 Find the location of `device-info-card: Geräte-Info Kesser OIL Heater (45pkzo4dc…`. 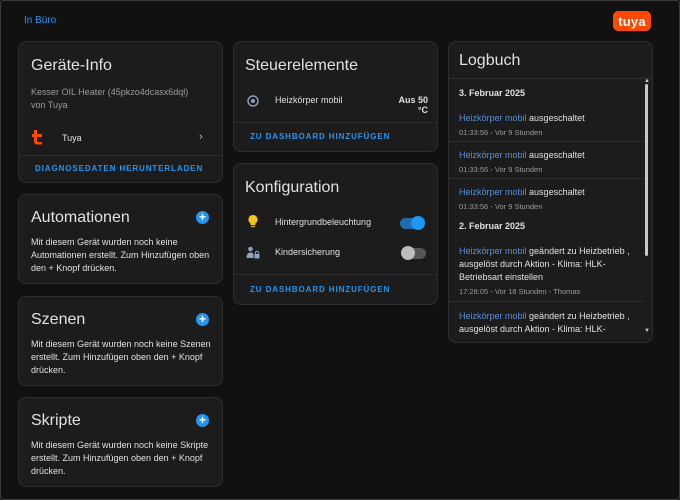

device-info-card: Geräte-Info Kesser OIL Heater (45pkzo4dc… is located at coordinates (120, 112).